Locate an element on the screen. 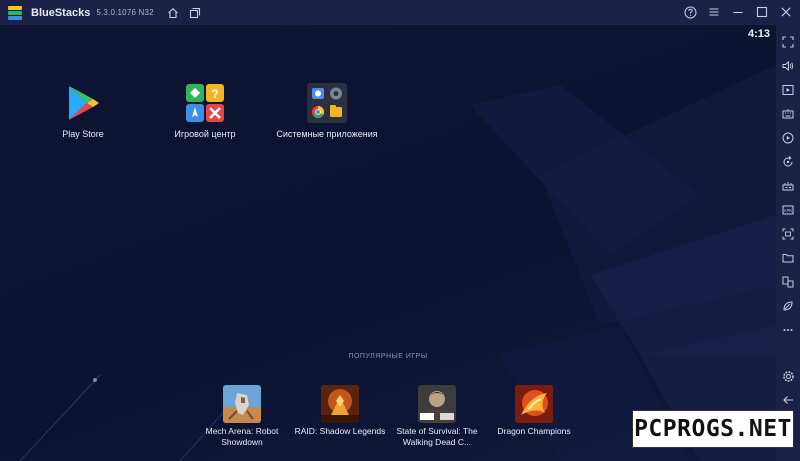 Image resolution: width=800 pixels, height=461 pixels. game-raid: RAID: Shadow Legends is located at coordinates (340, 411).